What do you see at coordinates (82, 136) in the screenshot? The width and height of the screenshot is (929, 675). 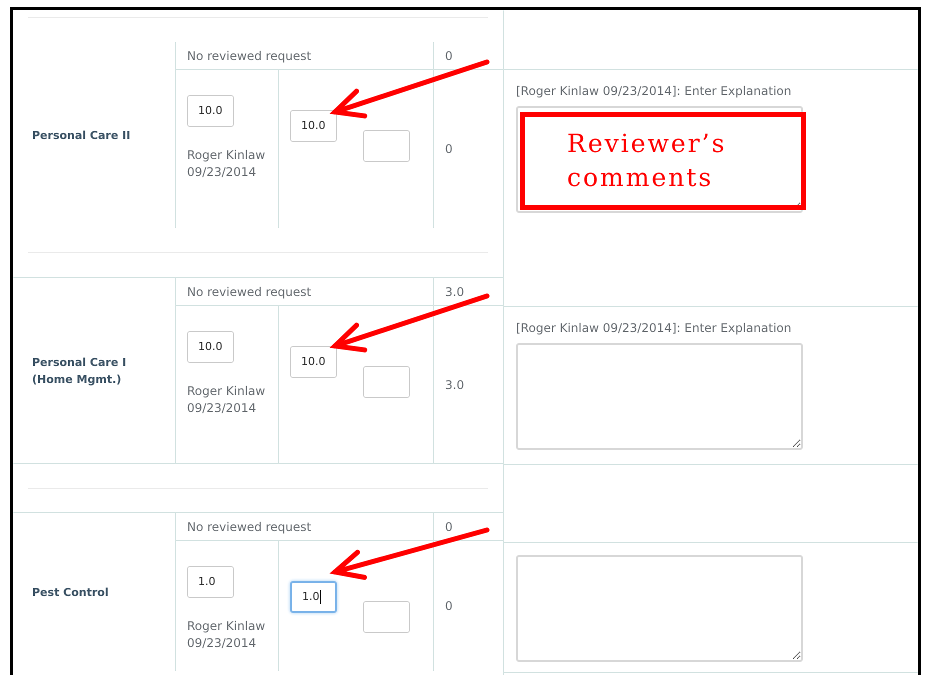 I see `service-label: Personal Care II` at bounding box center [82, 136].